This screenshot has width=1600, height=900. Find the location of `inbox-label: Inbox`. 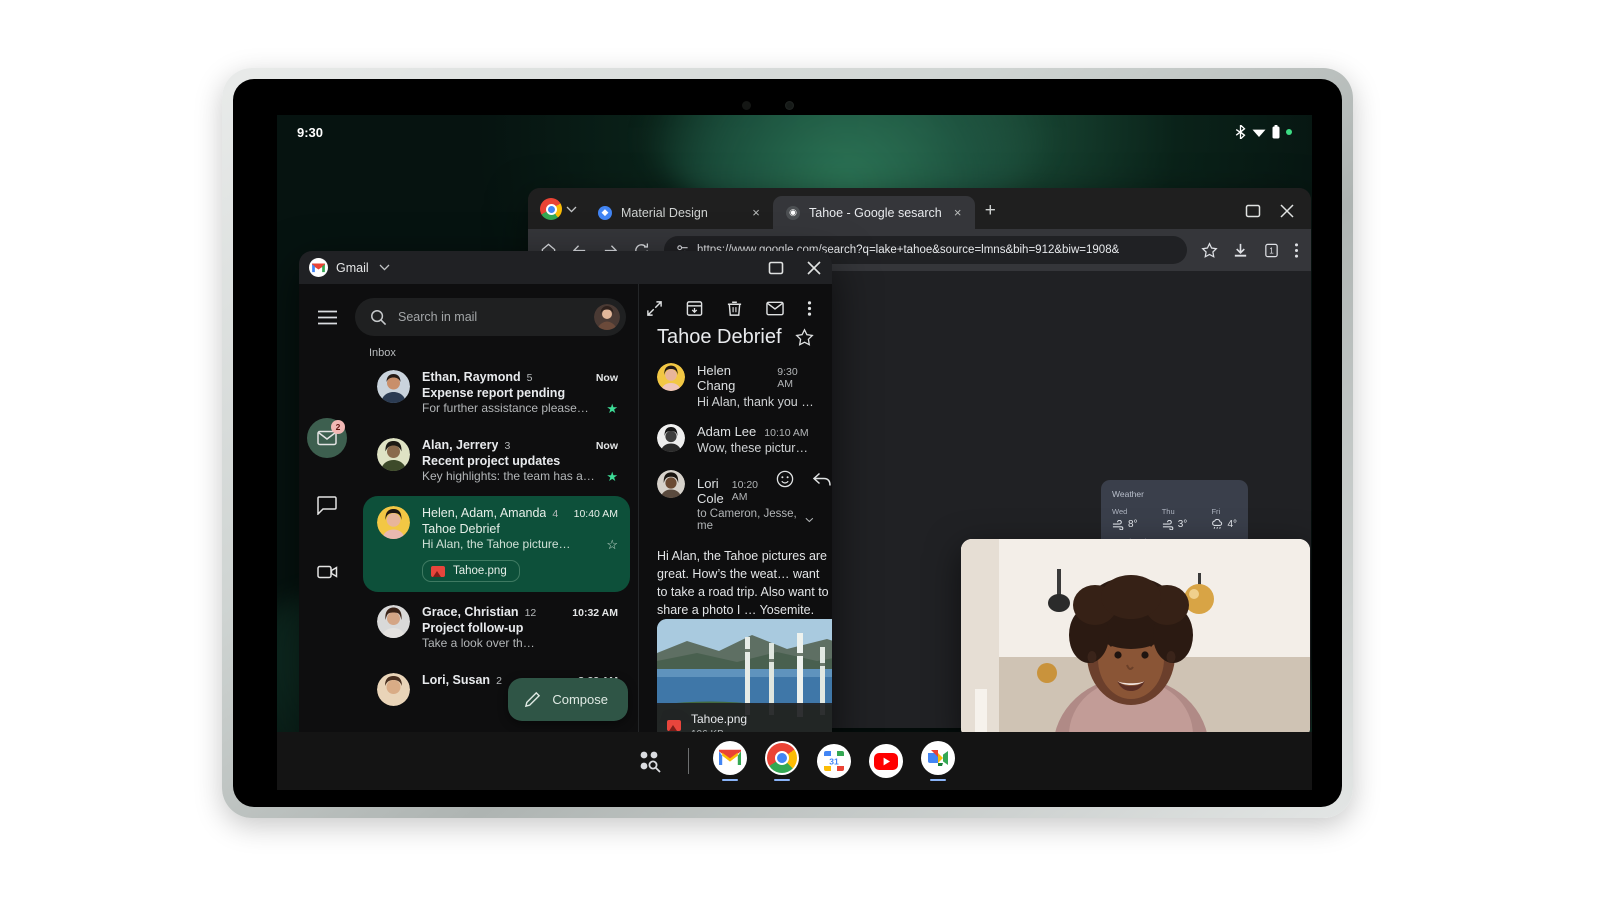

inbox-label: Inbox is located at coordinates (382, 353).